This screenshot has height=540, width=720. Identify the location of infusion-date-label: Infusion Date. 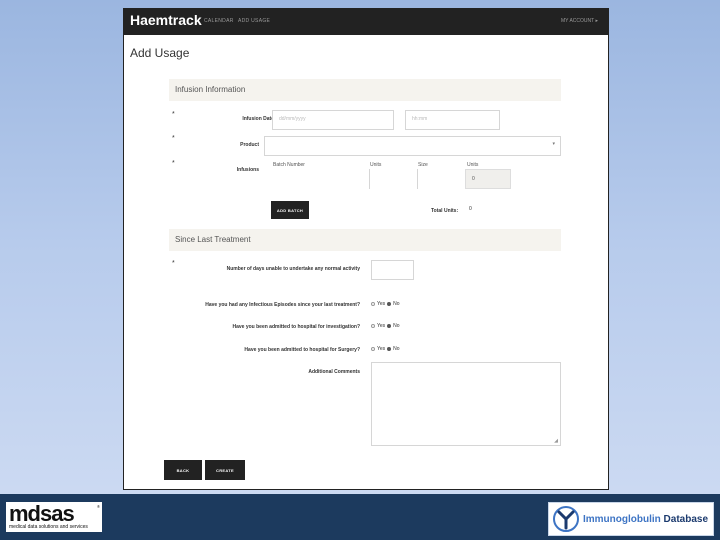
(258, 119).